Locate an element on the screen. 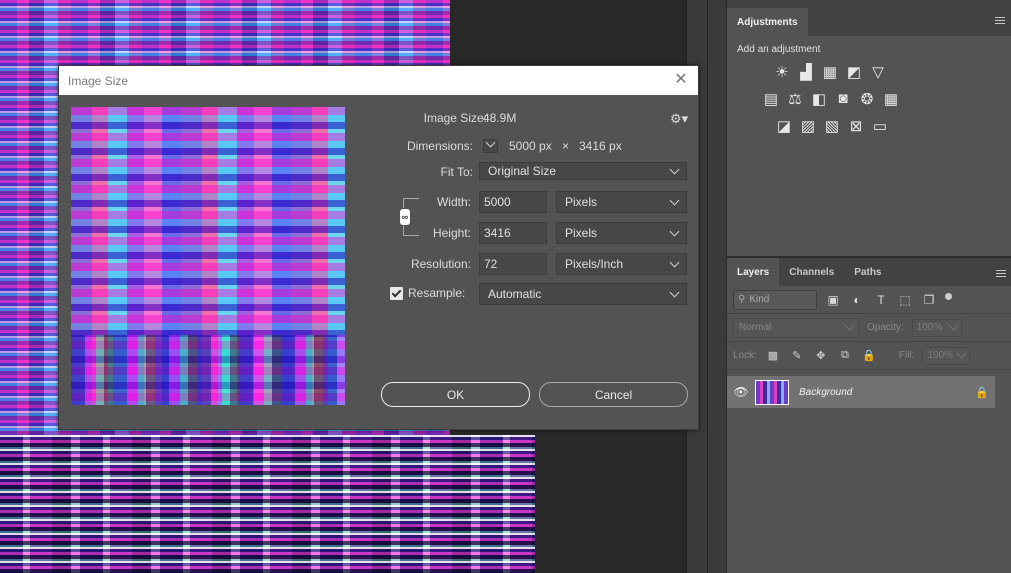 This screenshot has width=1011, height=573. layers-tabbar: Layers Channels Paths is located at coordinates (869, 272).